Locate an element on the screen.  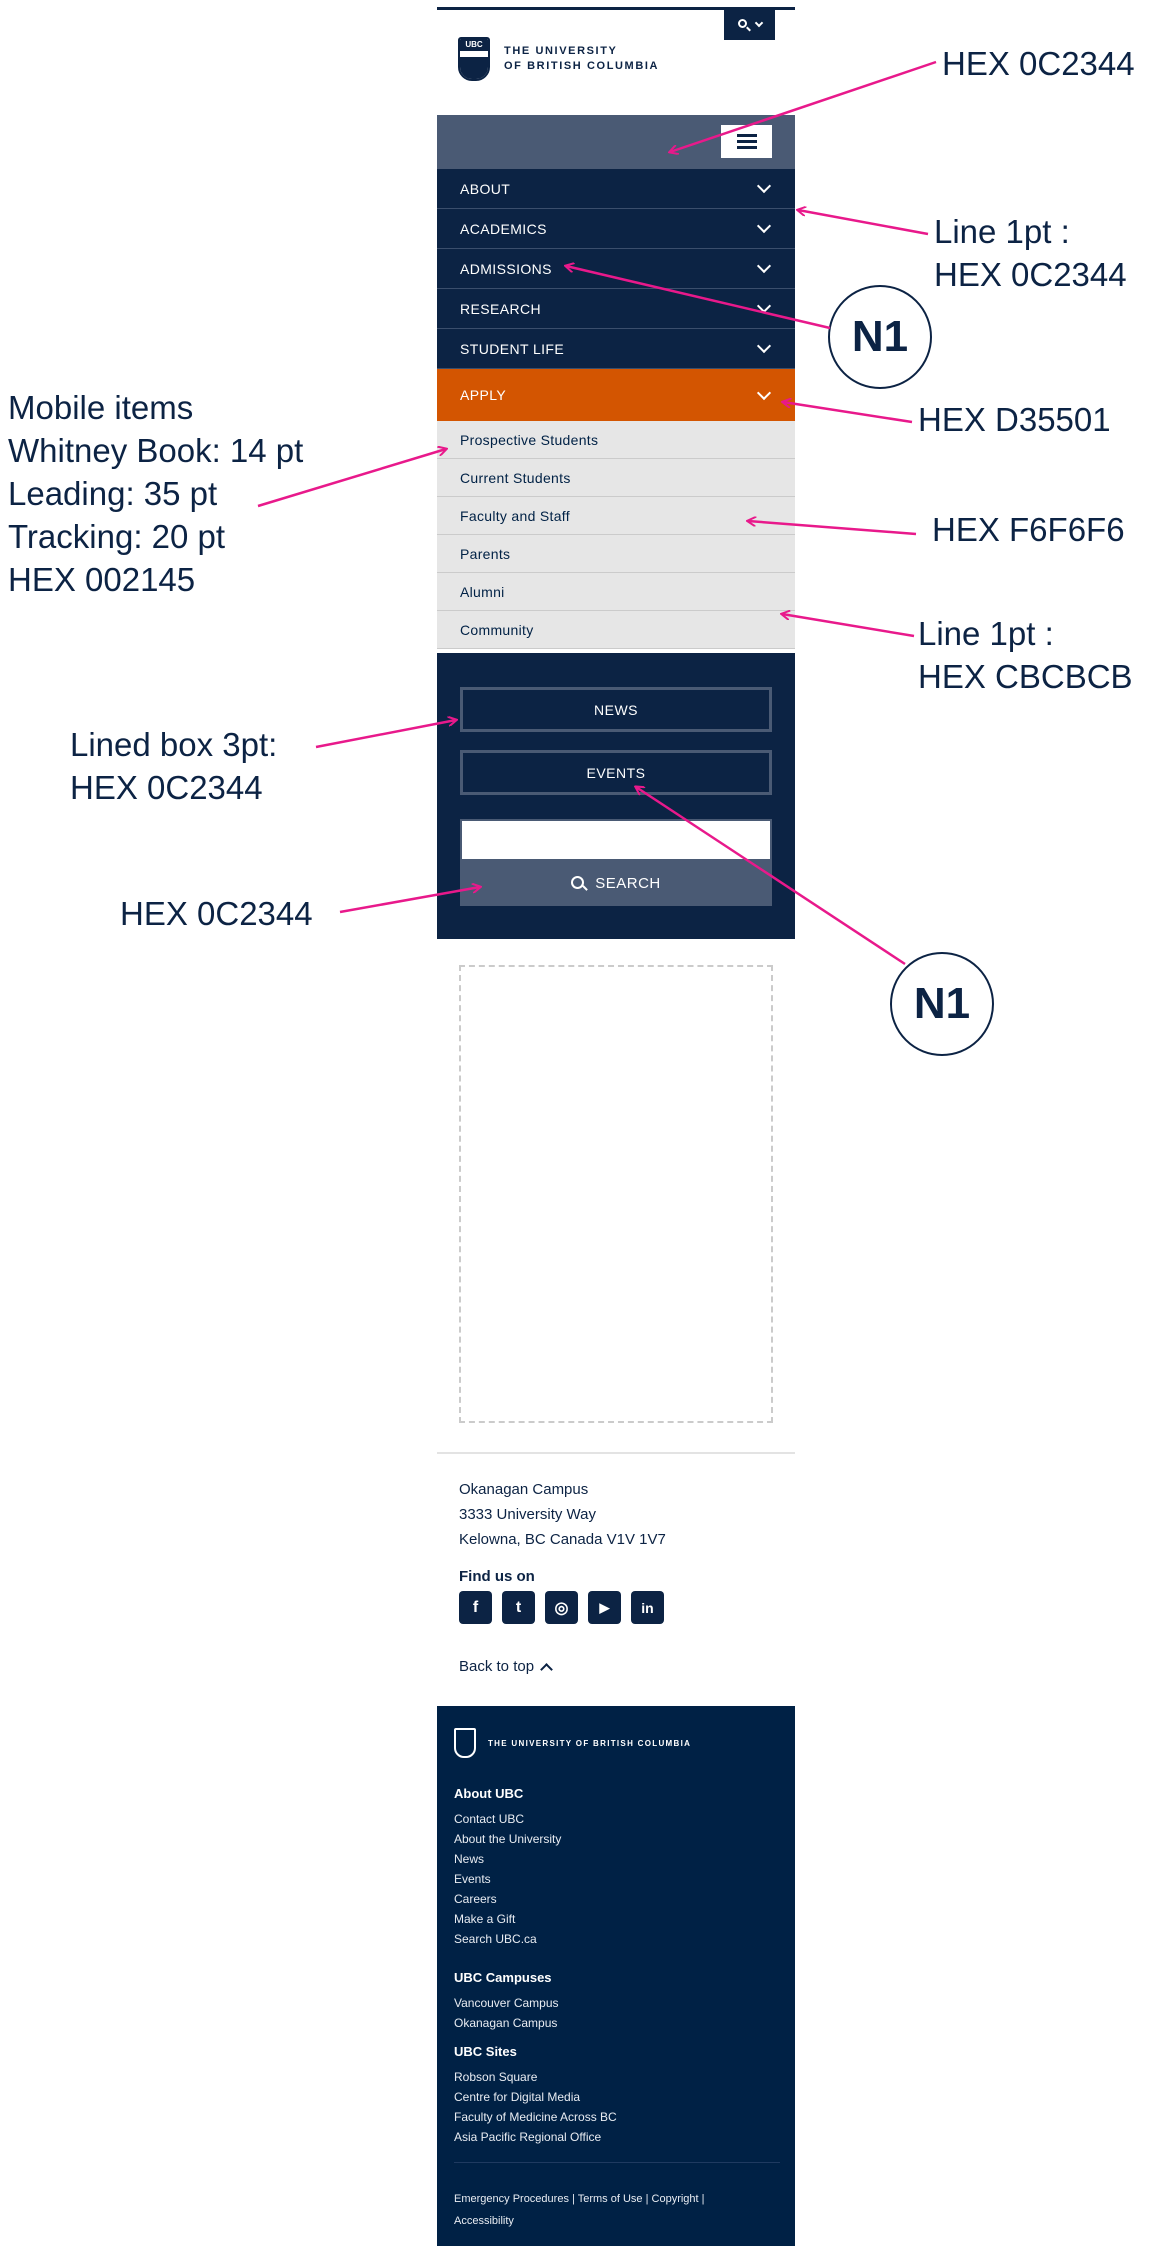
legal-link: Emergency Procedures is located at coordinates (511, 2199).